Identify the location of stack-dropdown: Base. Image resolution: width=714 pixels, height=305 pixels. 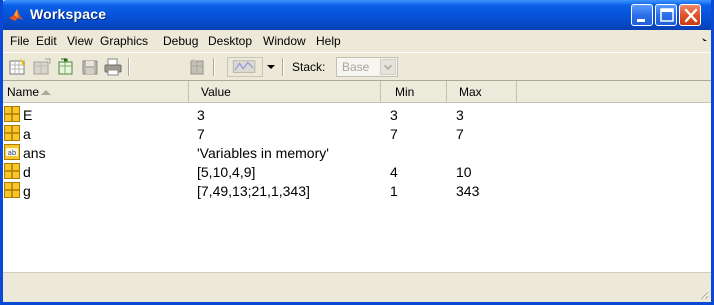
(367, 67).